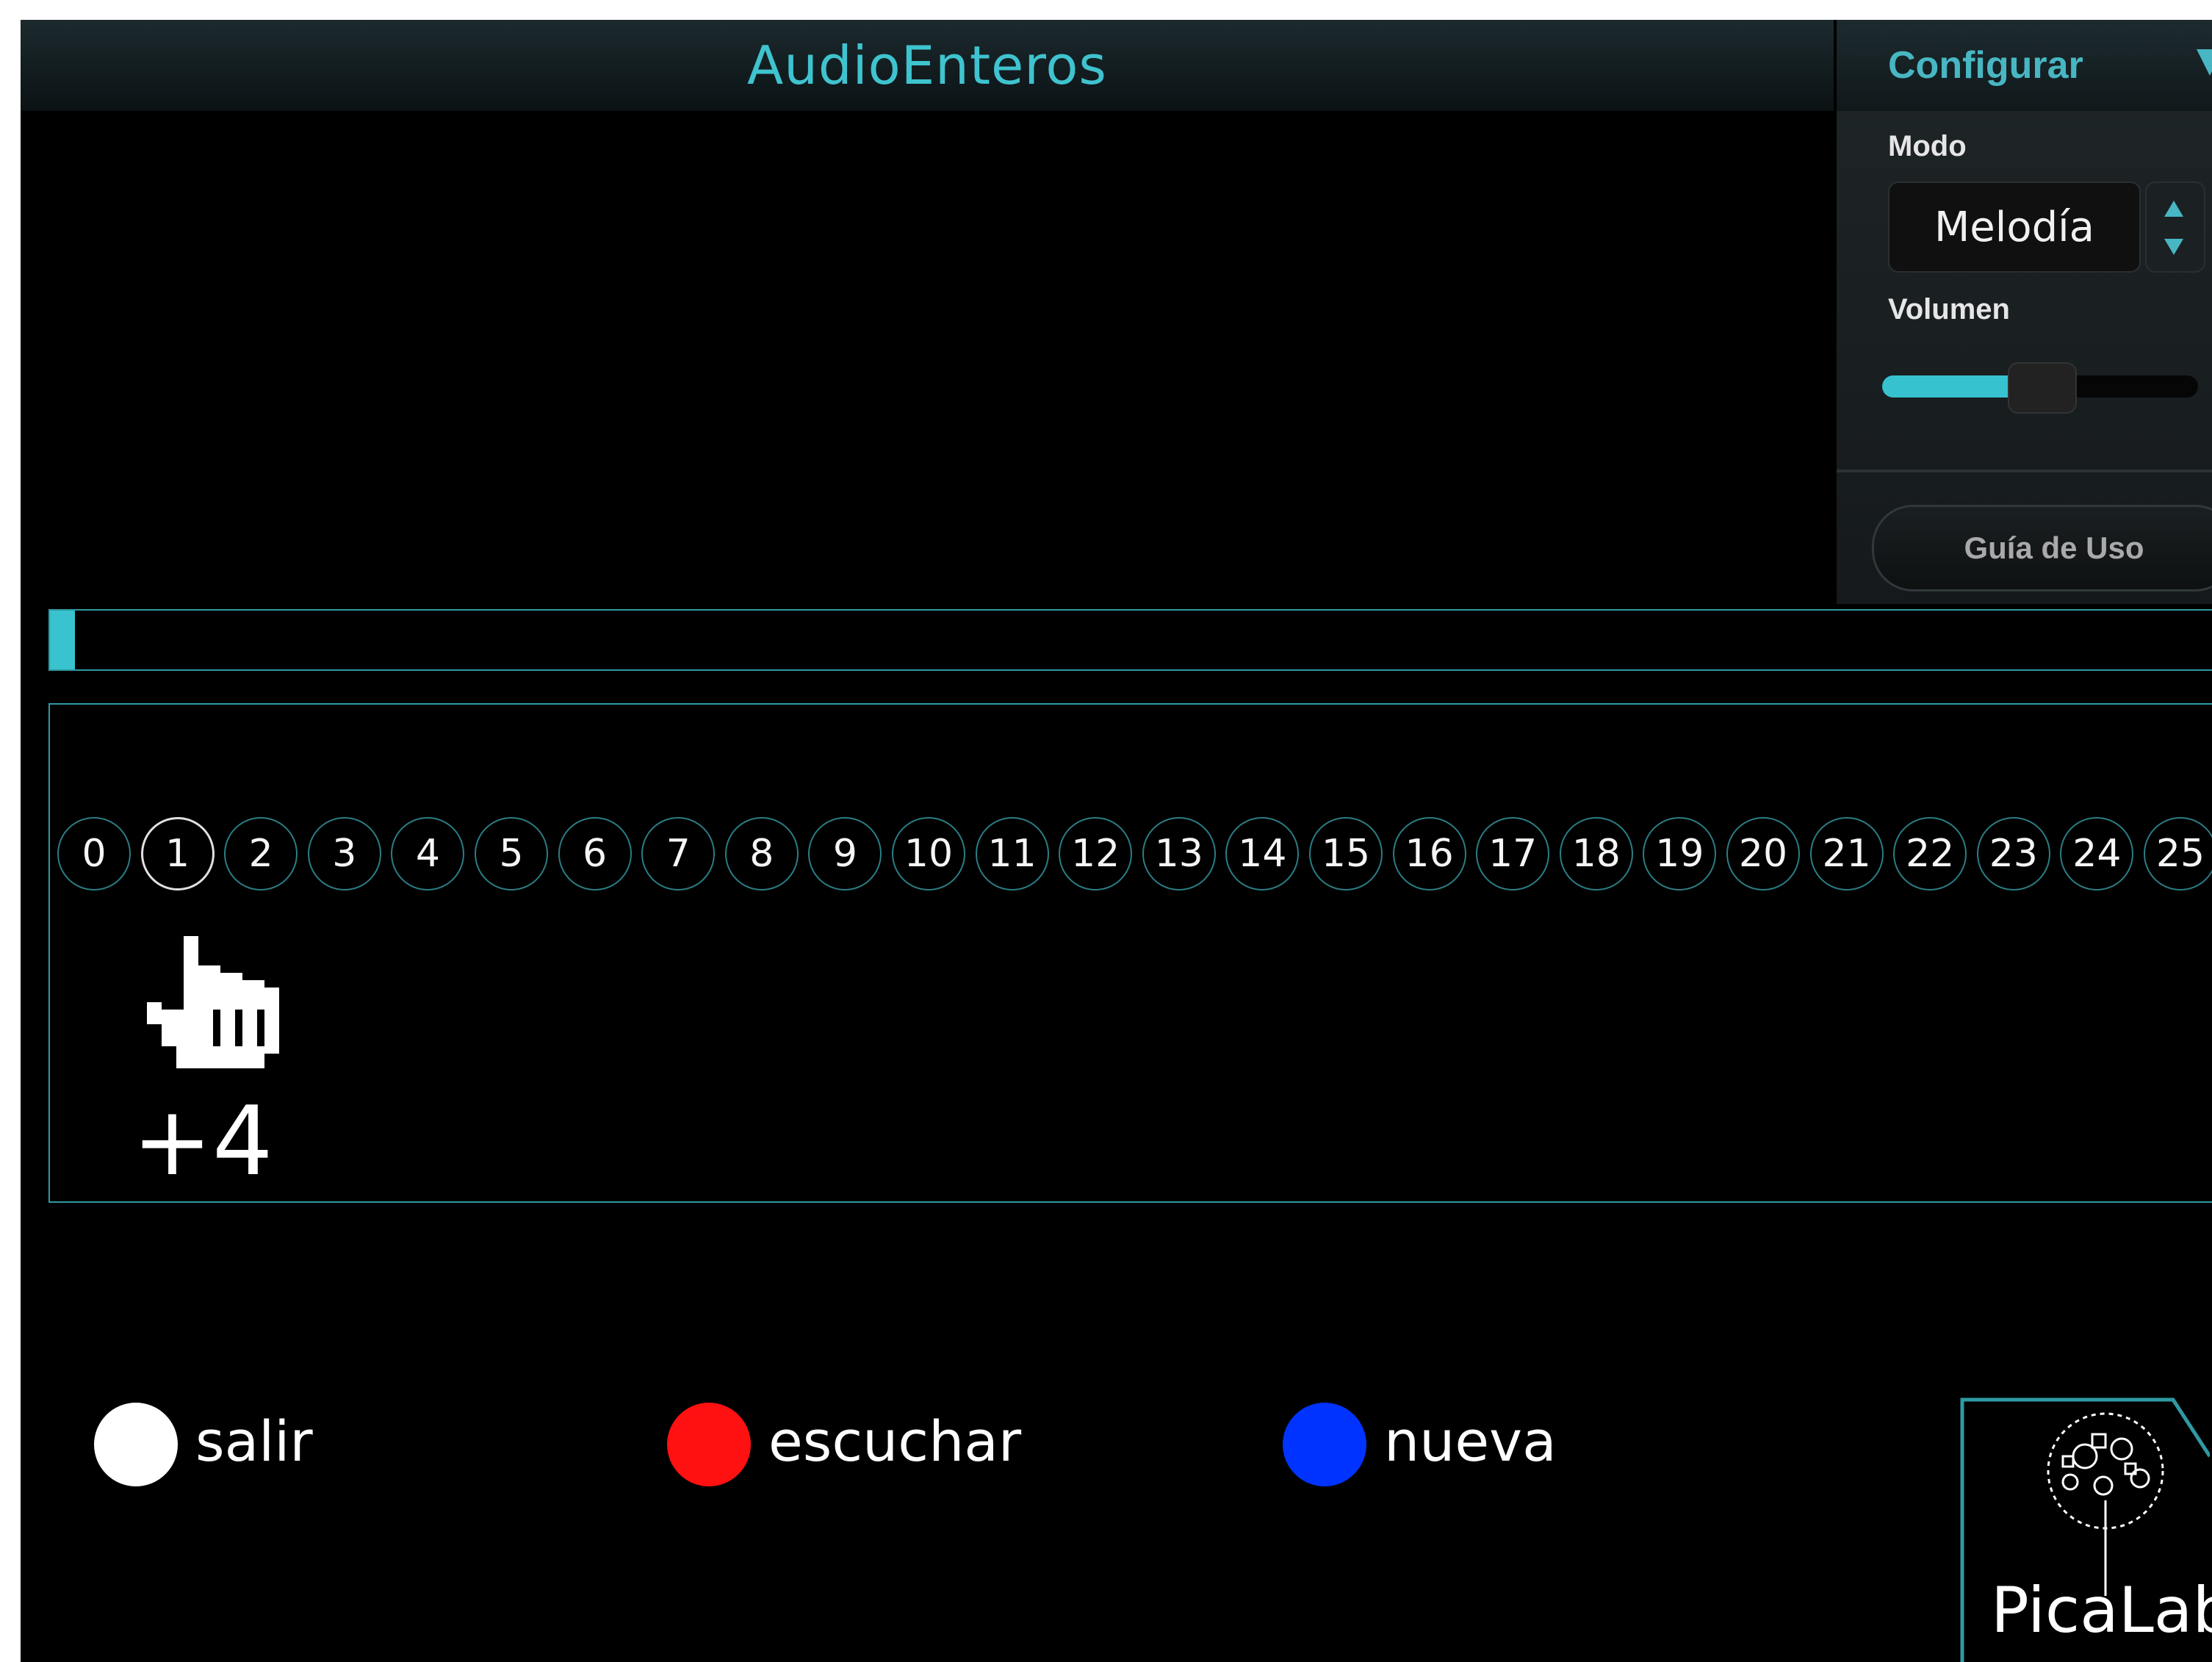 This screenshot has width=2212, height=1662. I want to click on arrow-down-icon, so click(2173, 247).